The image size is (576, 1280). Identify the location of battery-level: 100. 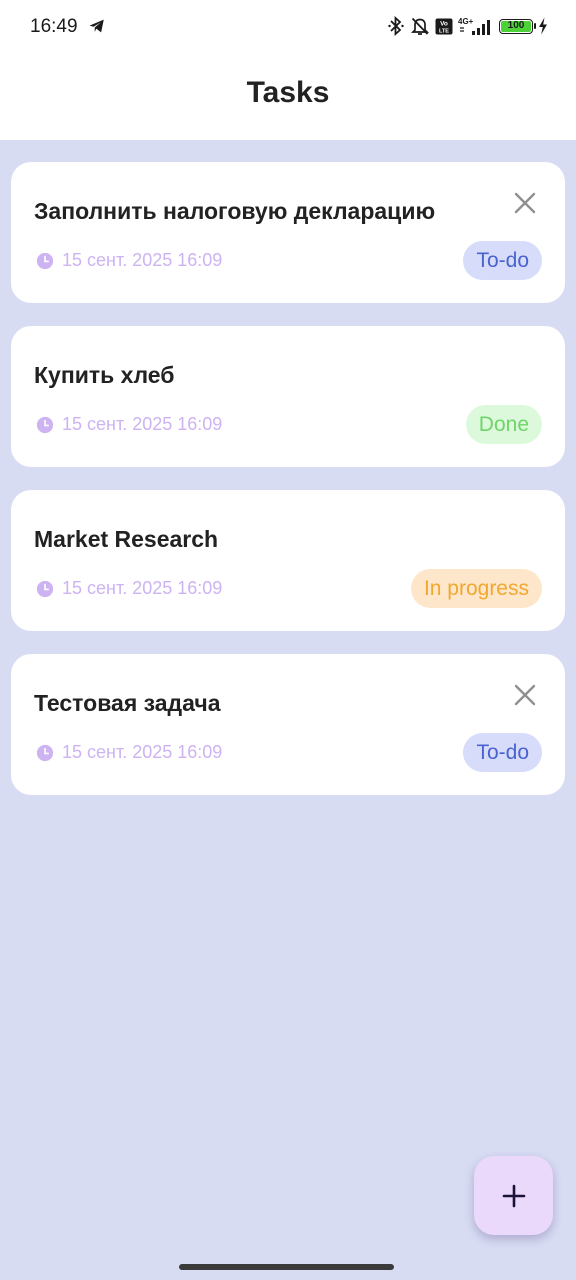
(516, 25).